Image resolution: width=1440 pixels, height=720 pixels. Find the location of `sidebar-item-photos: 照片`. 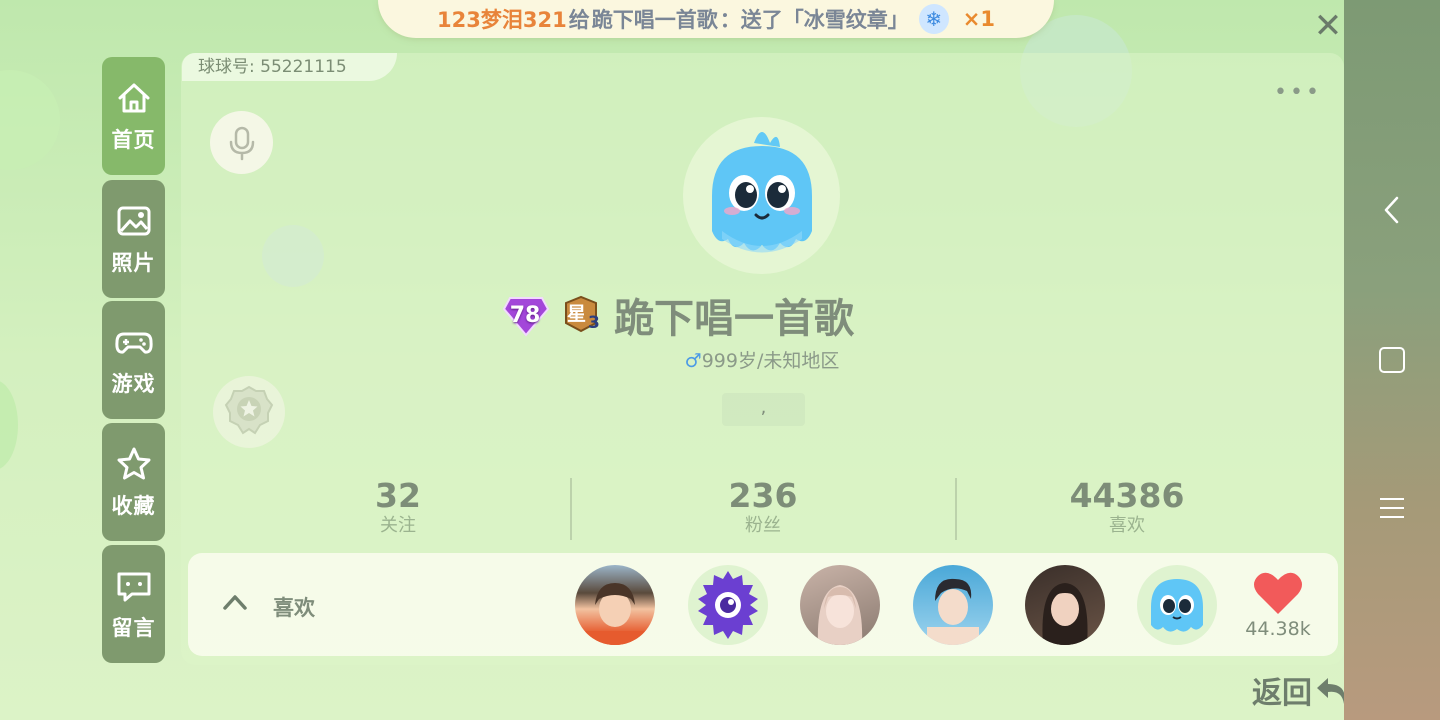

sidebar-item-photos: 照片 is located at coordinates (133, 239).